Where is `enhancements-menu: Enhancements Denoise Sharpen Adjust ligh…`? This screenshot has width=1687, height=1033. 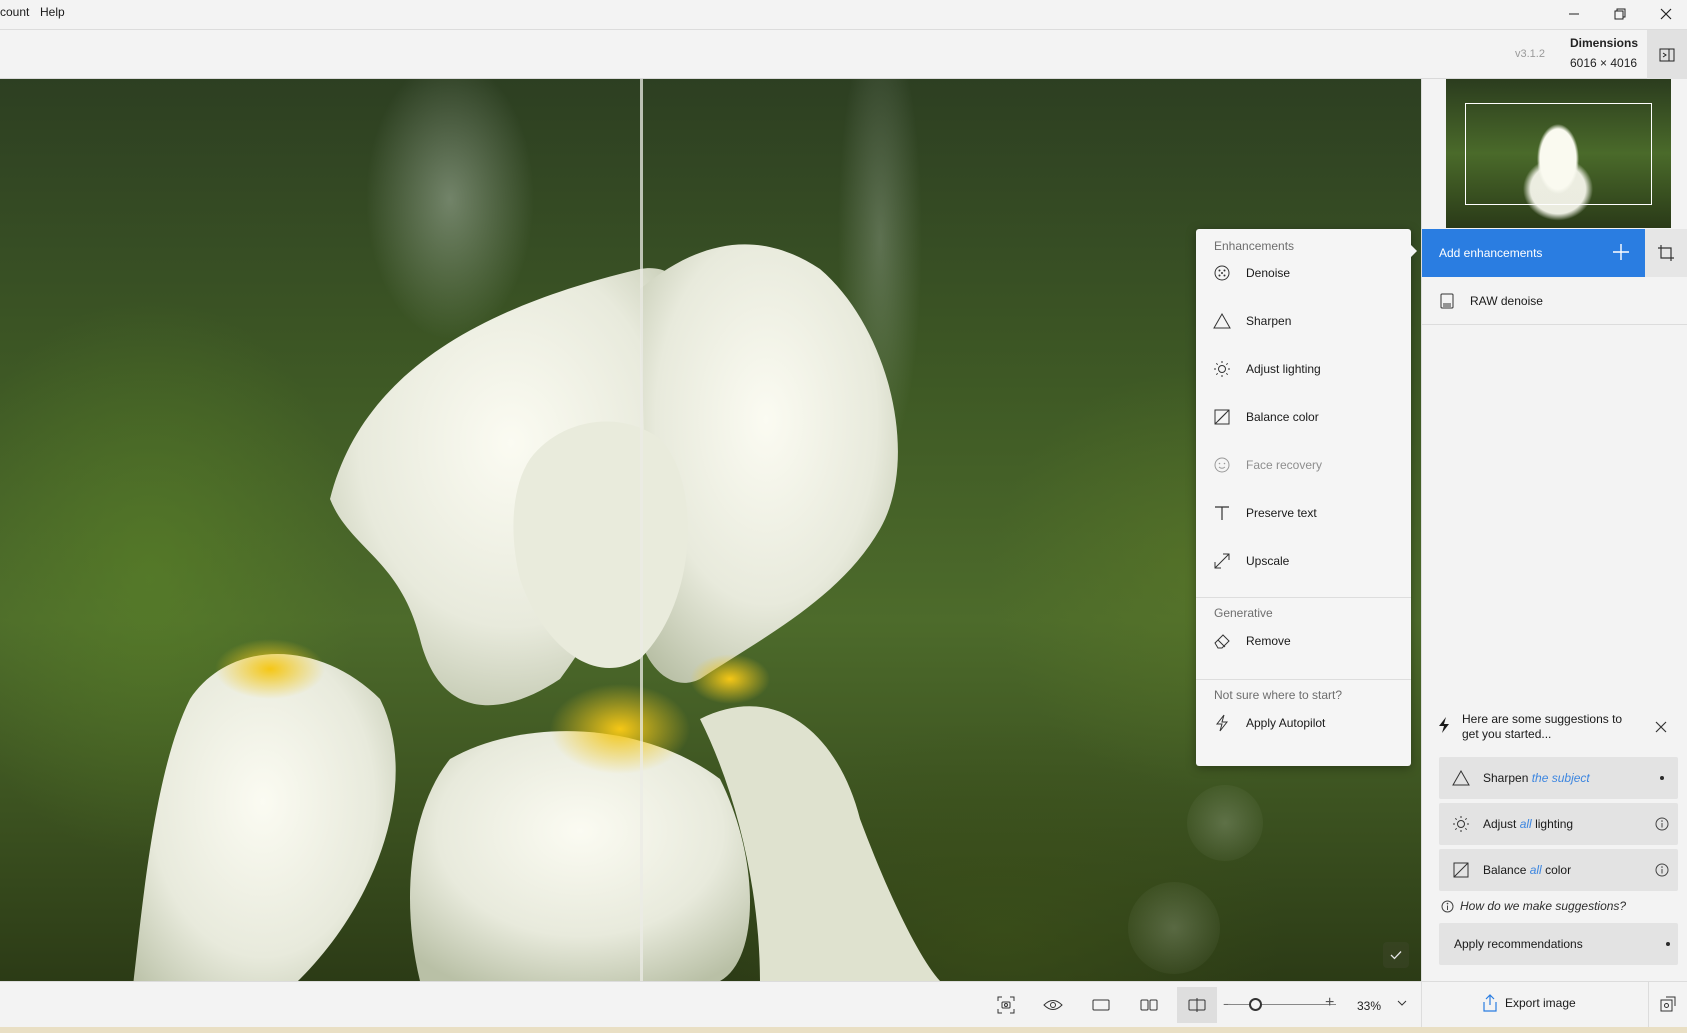
enhancements-menu: Enhancements Denoise Sharpen Adjust ligh… is located at coordinates (1303, 497).